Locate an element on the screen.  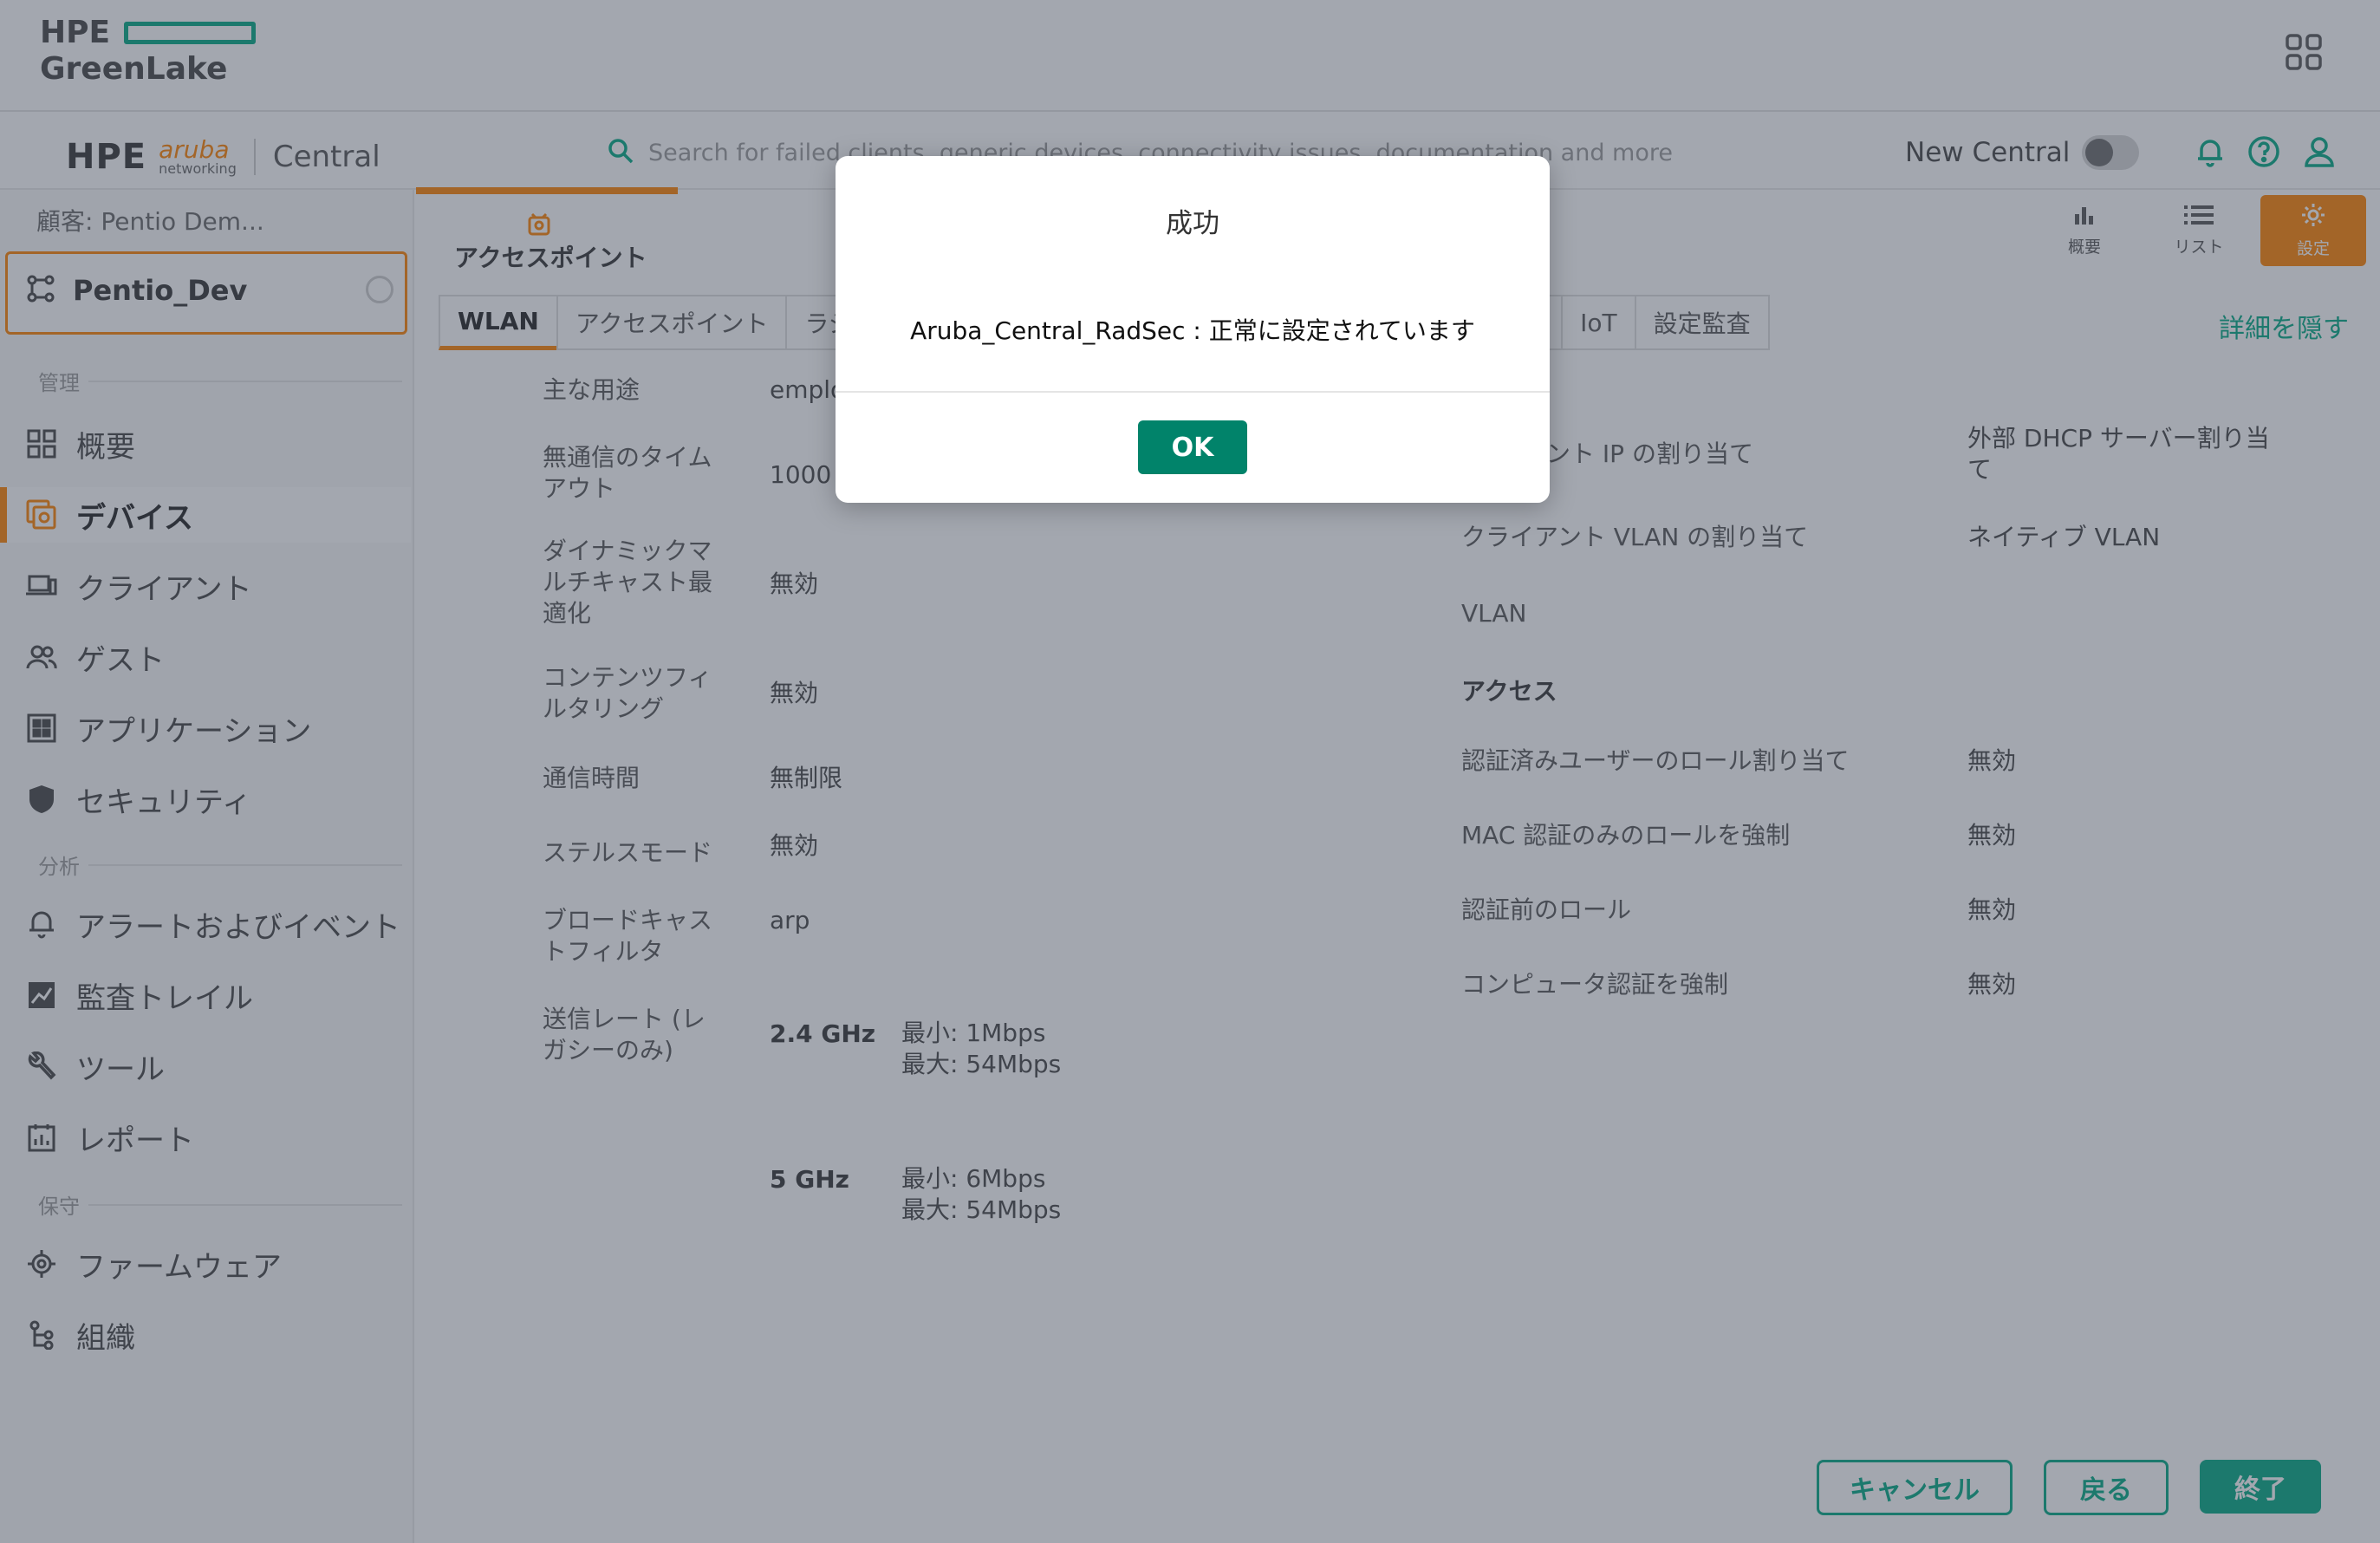
dialog-message: Aruba_Central_RadSec : 正常に設定されています is located at coordinates (1192, 331).